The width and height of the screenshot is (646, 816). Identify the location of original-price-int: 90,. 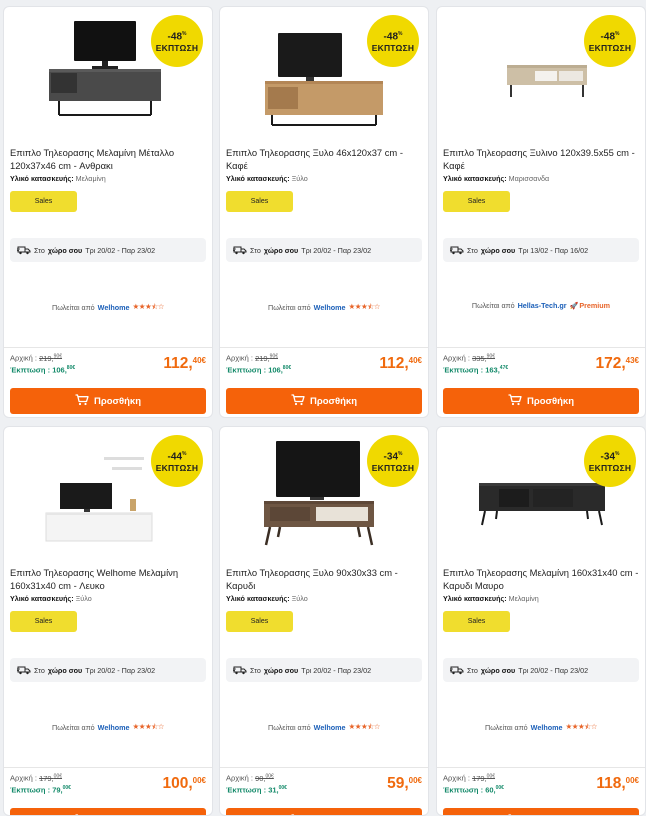
(260, 778).